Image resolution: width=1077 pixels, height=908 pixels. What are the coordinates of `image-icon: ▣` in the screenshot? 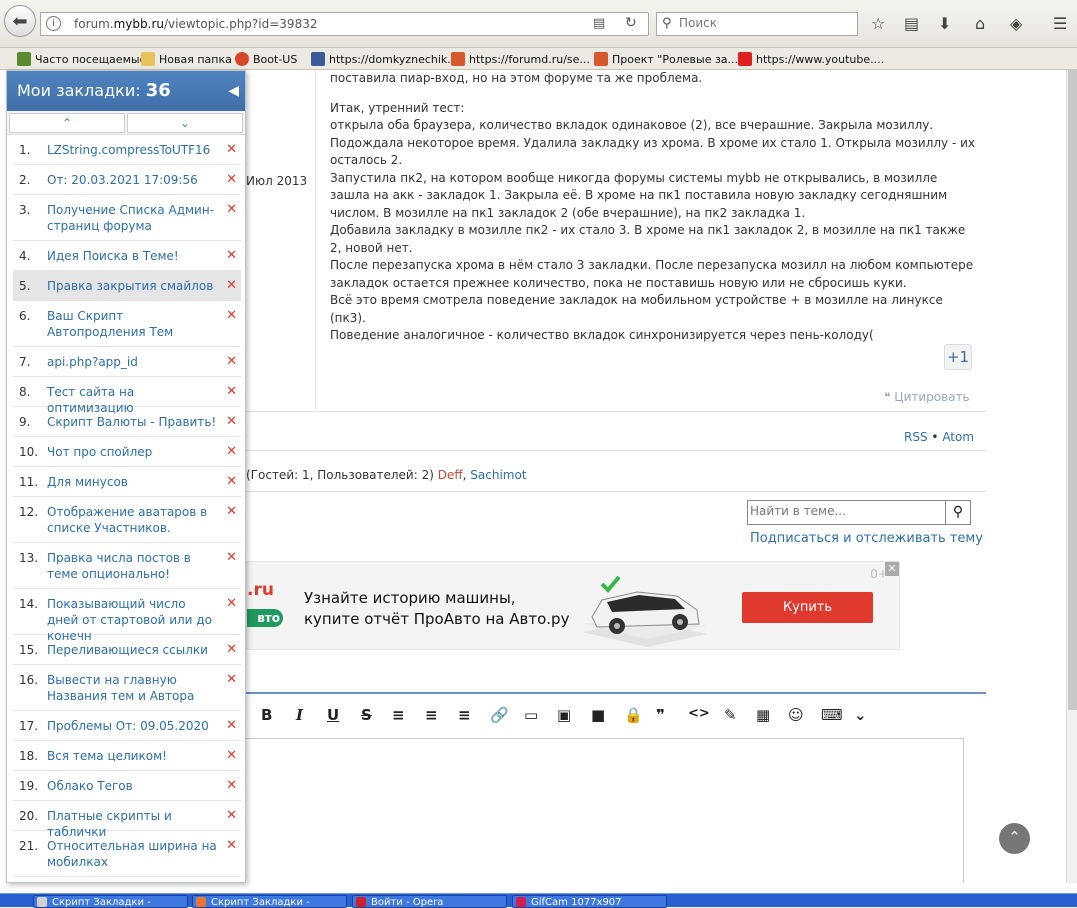 It's located at (564, 715).